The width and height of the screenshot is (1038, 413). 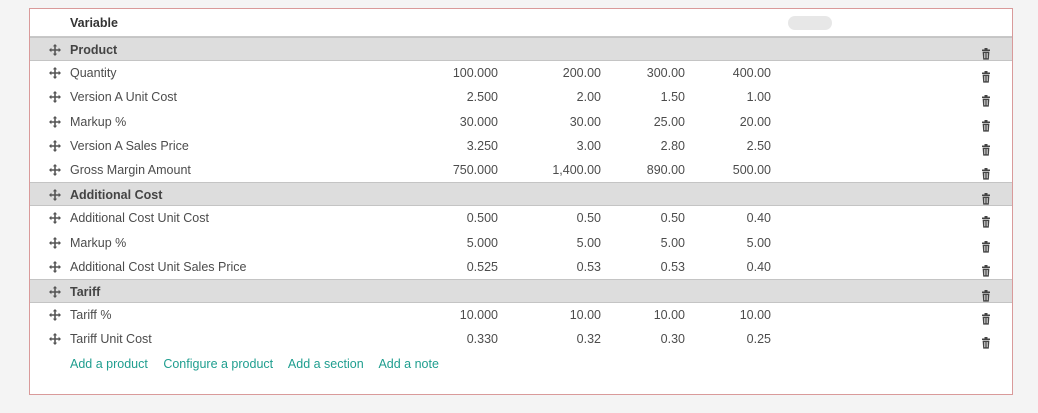 I want to click on cell-value-2: 0.32, so click(x=589, y=339).